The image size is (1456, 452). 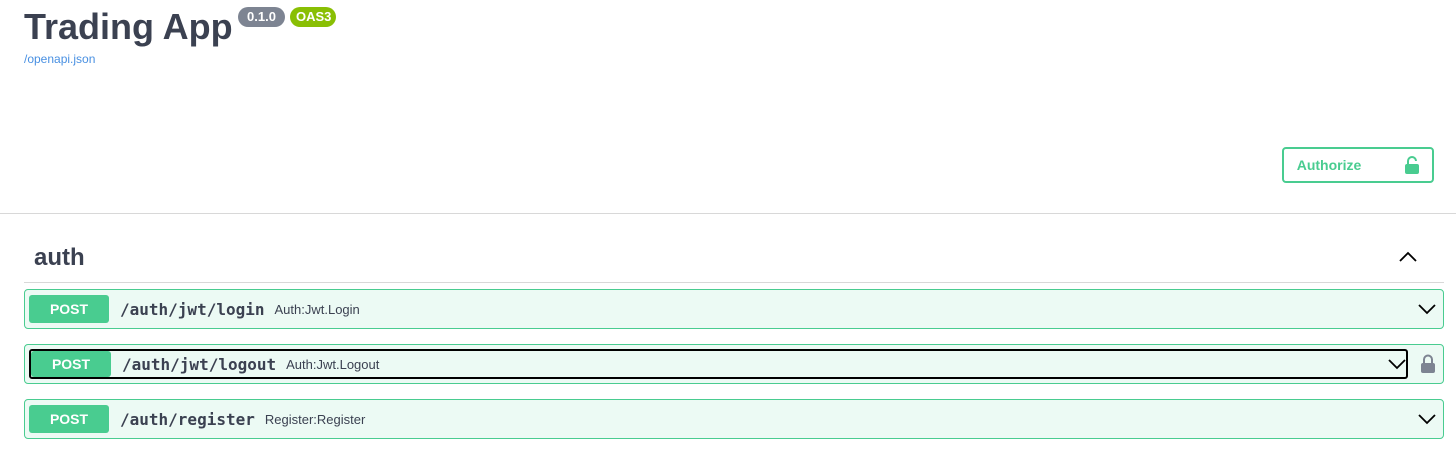 What do you see at coordinates (313, 17) in the screenshot?
I see `oas-badge: OAS3` at bounding box center [313, 17].